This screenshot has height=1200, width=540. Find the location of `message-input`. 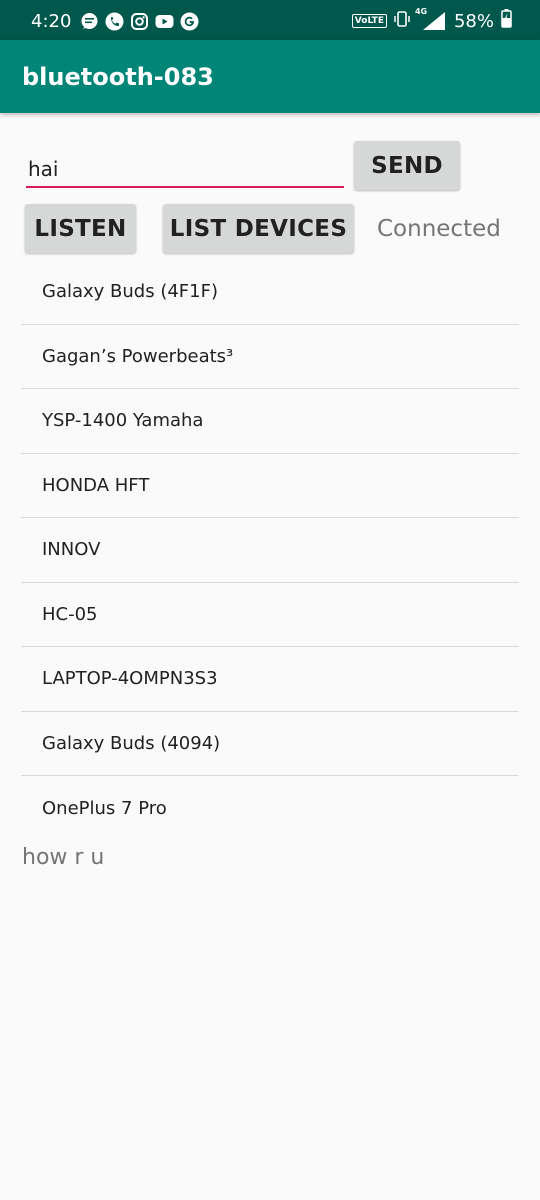

message-input is located at coordinates (185, 170).